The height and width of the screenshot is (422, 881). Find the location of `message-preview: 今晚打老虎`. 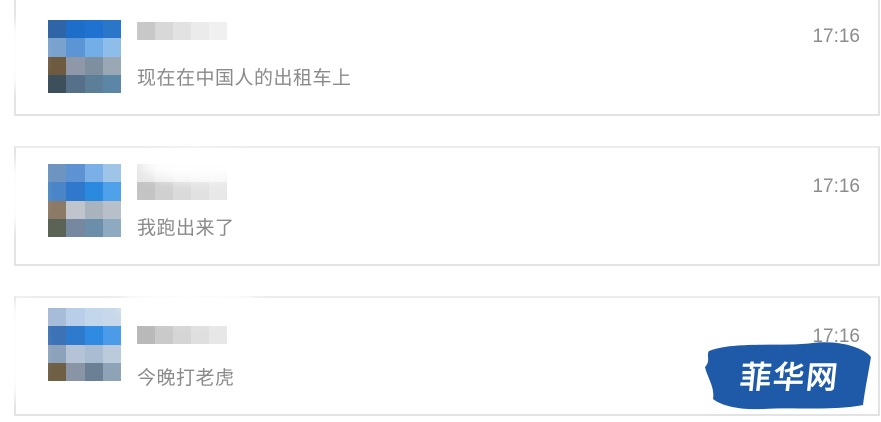

message-preview: 今晚打老虎 is located at coordinates (186, 378).